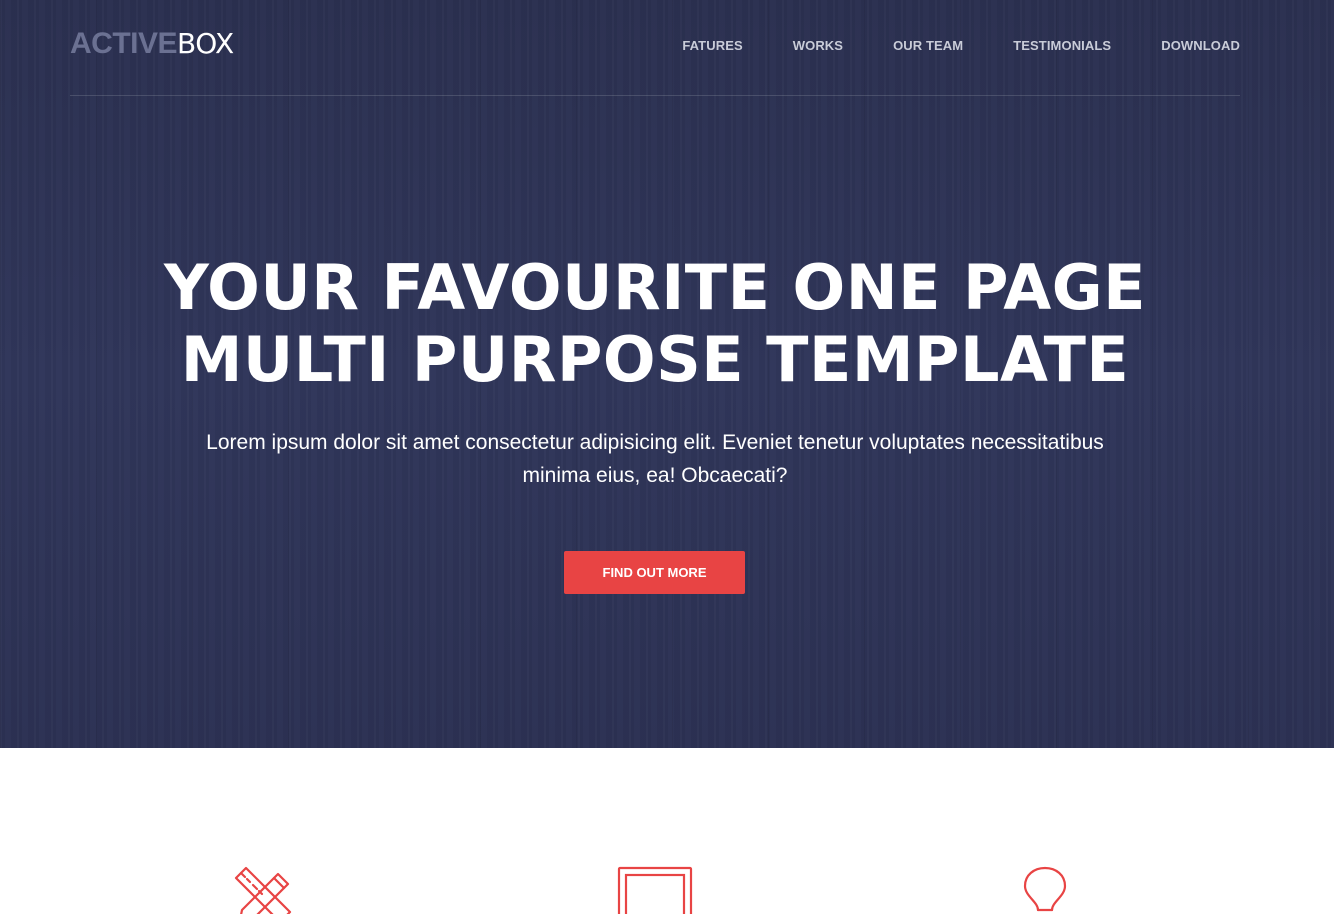 This screenshot has width=1334, height=914. I want to click on logo: ACTIVEBOX, so click(152, 44).